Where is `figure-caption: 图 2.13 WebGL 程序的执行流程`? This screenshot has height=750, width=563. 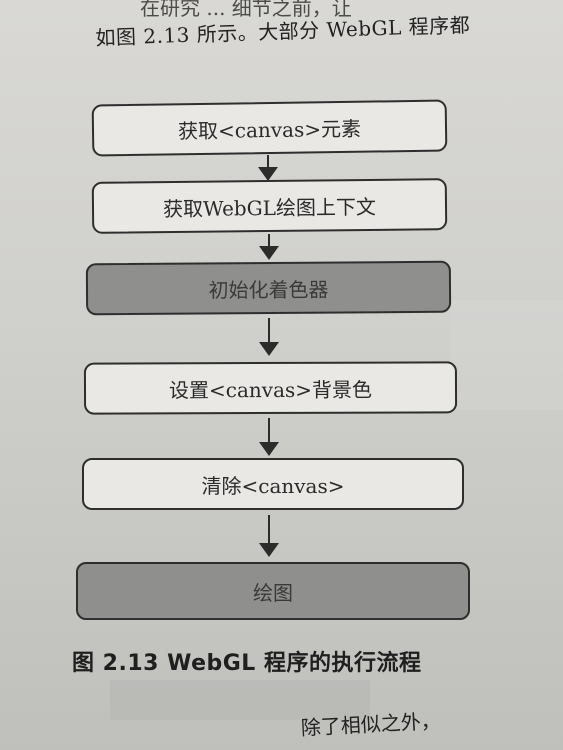 figure-caption: 图 2.13 WebGL 程序的执行流程 is located at coordinates (247, 663).